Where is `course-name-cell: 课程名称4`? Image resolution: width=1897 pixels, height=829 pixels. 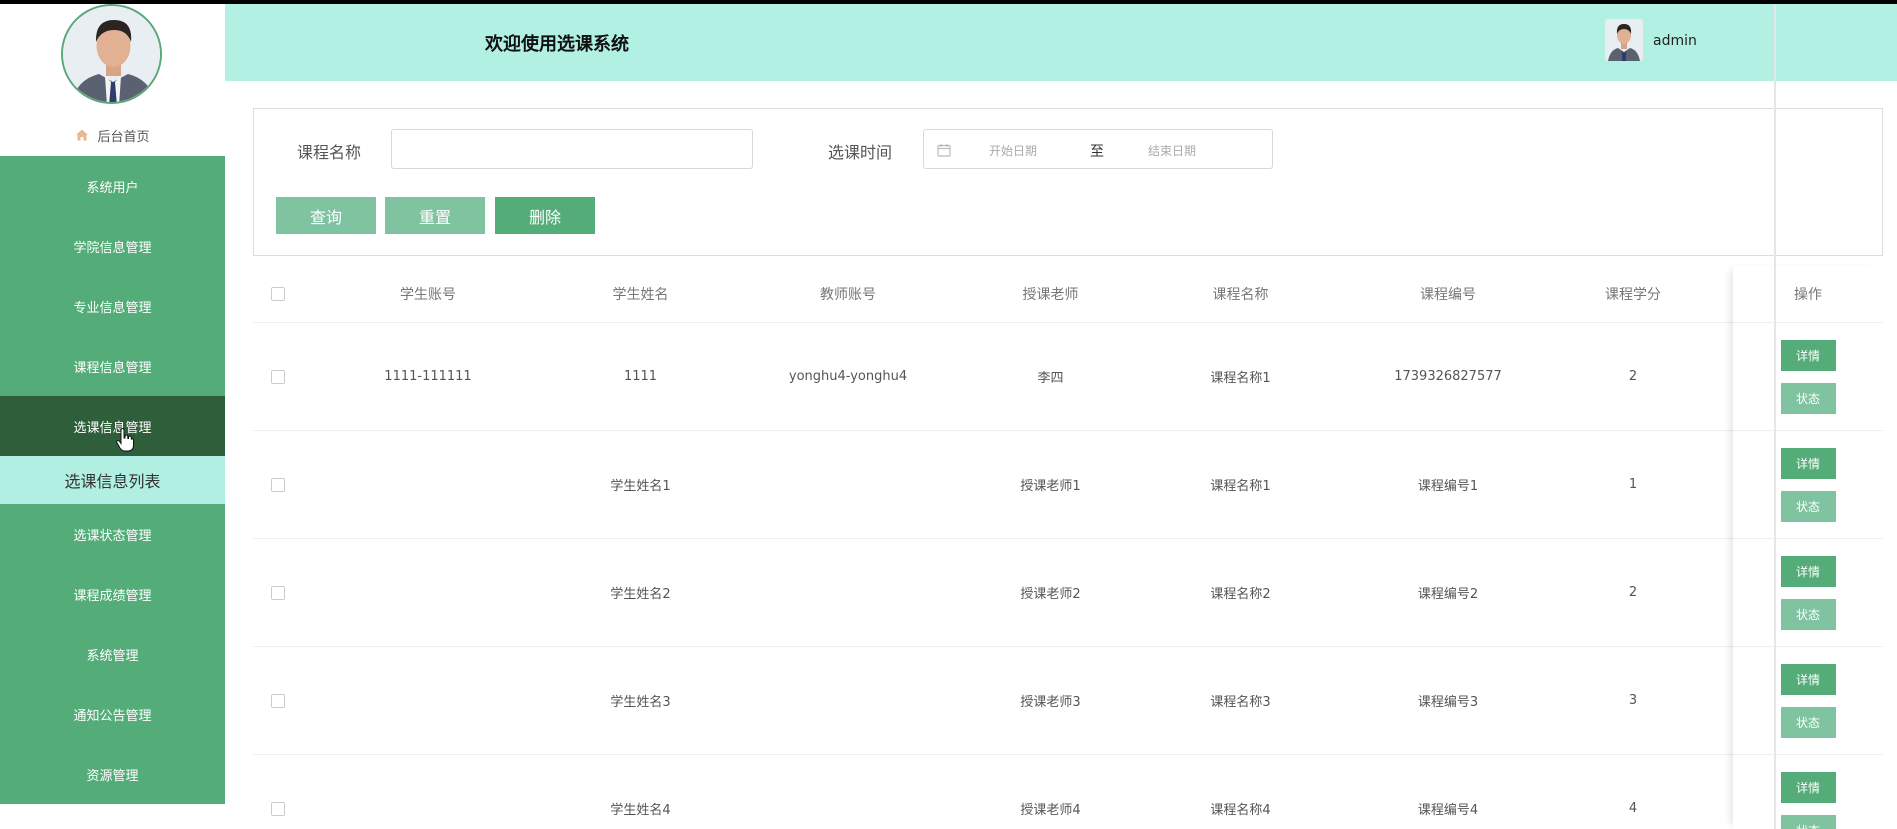
course-name-cell: 课程名称4 is located at coordinates (1240, 810).